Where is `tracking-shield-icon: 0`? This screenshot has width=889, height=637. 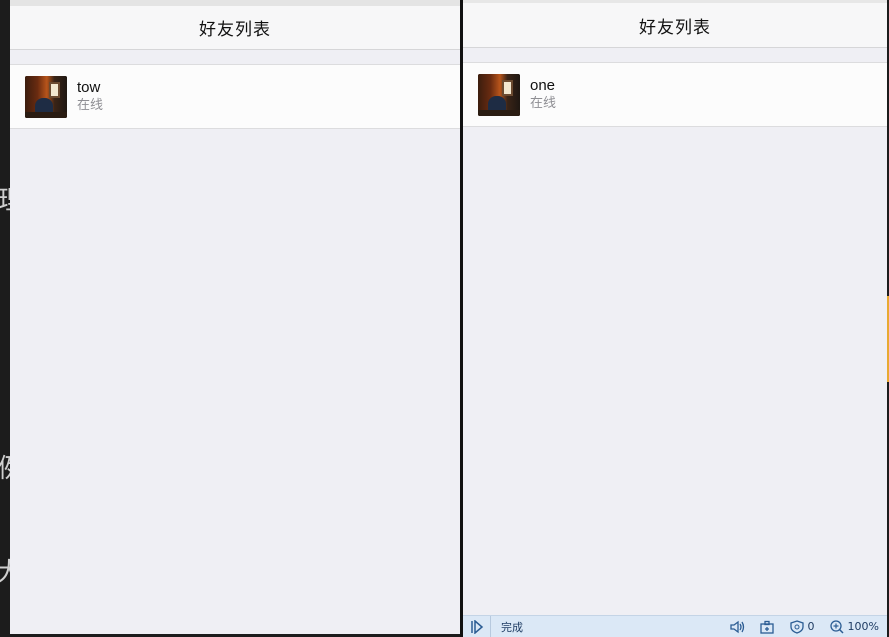 tracking-shield-icon: 0 is located at coordinates (802, 626).